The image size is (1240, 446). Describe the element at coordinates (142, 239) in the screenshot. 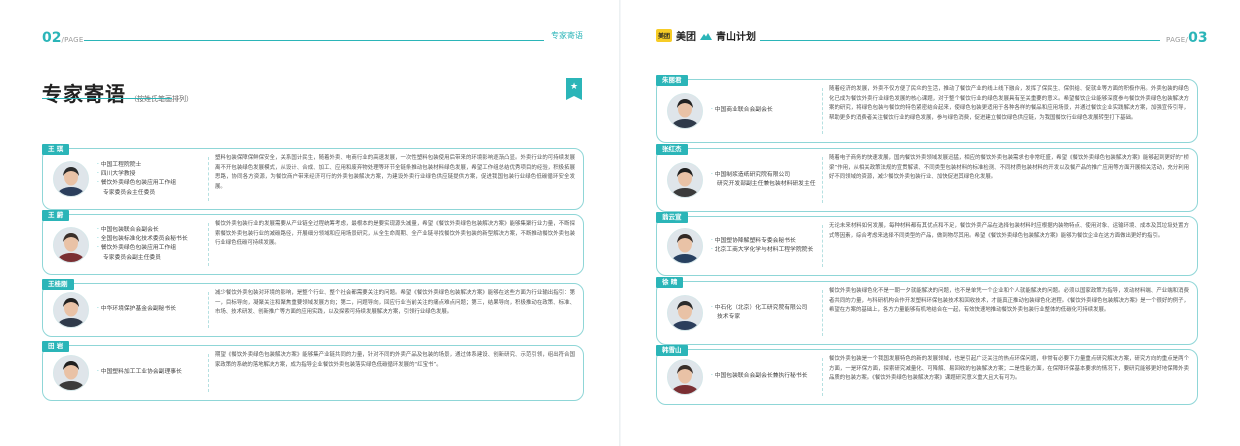

I see `expert-title-line: 全国包装标准化技术委员会秘书长` at that location.